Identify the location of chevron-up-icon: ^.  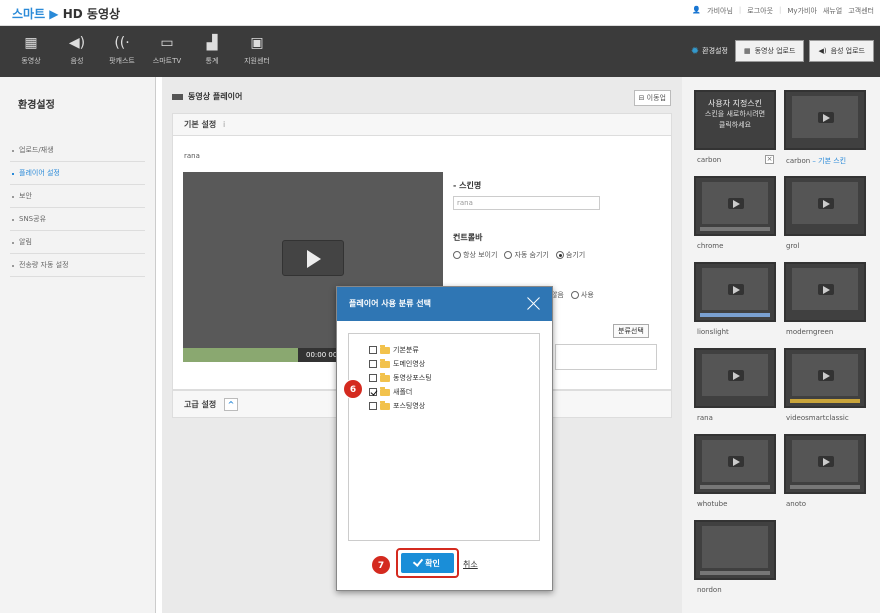
(231, 404).